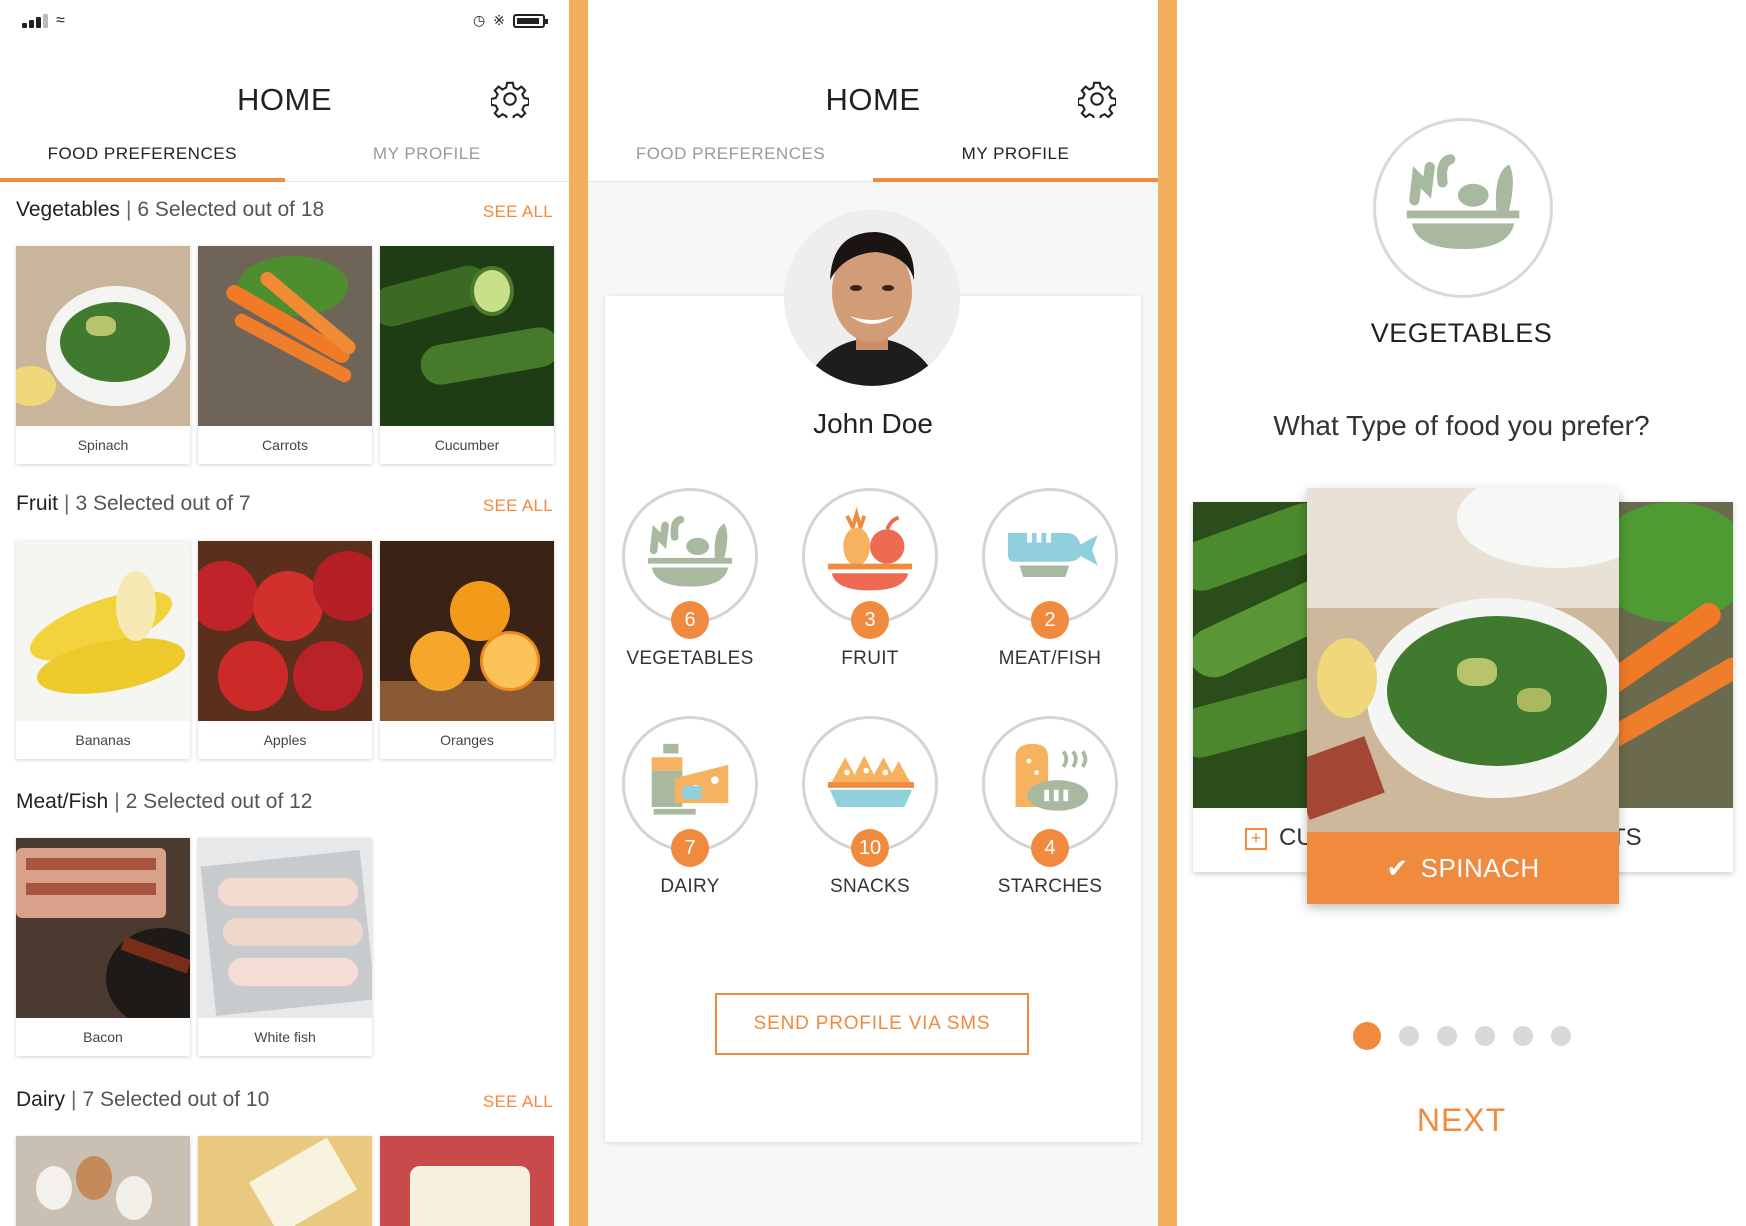 The image size is (1746, 1226). I want to click on oranges-image, so click(467, 631).